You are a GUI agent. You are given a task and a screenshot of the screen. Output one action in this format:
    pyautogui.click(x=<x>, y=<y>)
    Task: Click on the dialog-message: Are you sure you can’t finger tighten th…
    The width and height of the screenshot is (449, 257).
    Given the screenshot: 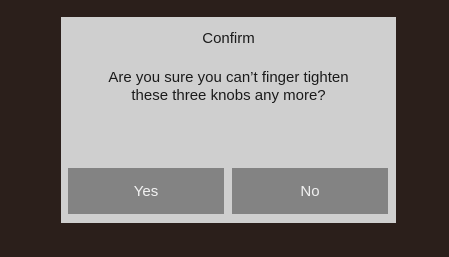 What is the action you would take?
    pyautogui.click(x=228, y=86)
    